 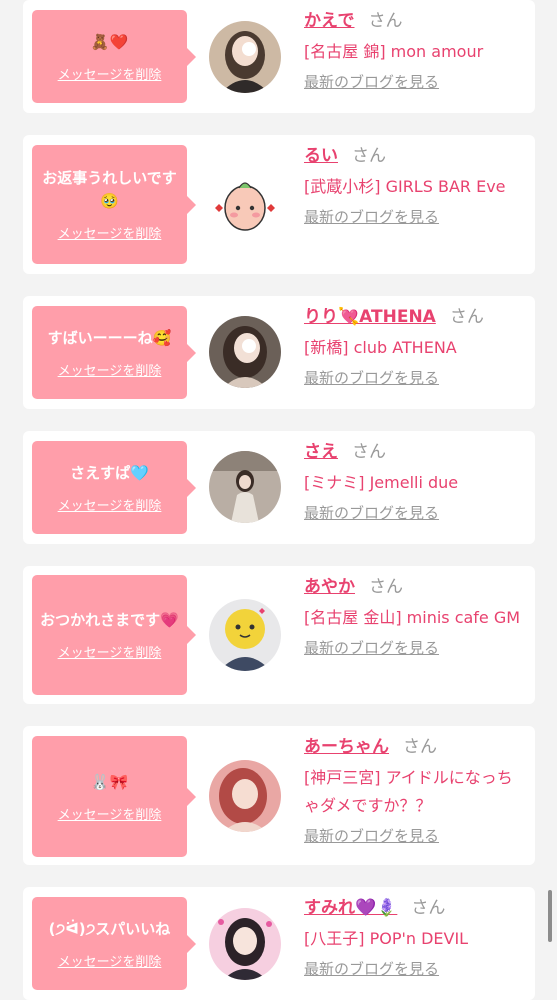 I want to click on sender-info: るい さん [武蔵小杉] GIRLS BAR Eve 最新のブログを見る, so click(x=414, y=186).